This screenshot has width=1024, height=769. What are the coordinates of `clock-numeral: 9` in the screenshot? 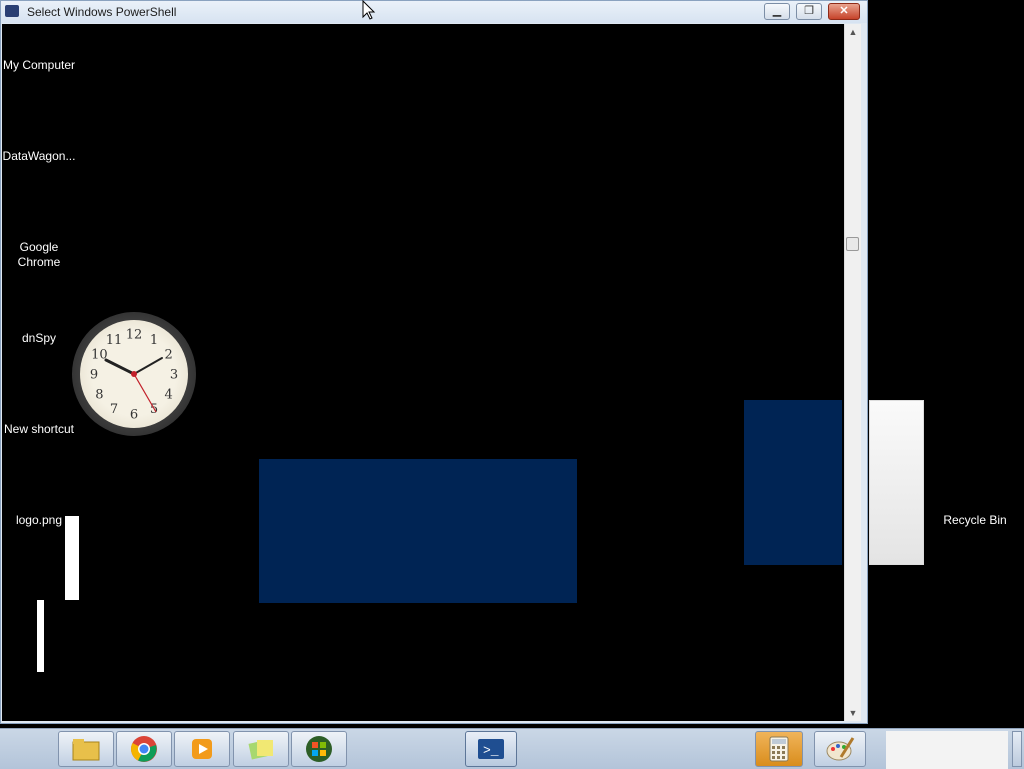 It's located at (94, 375).